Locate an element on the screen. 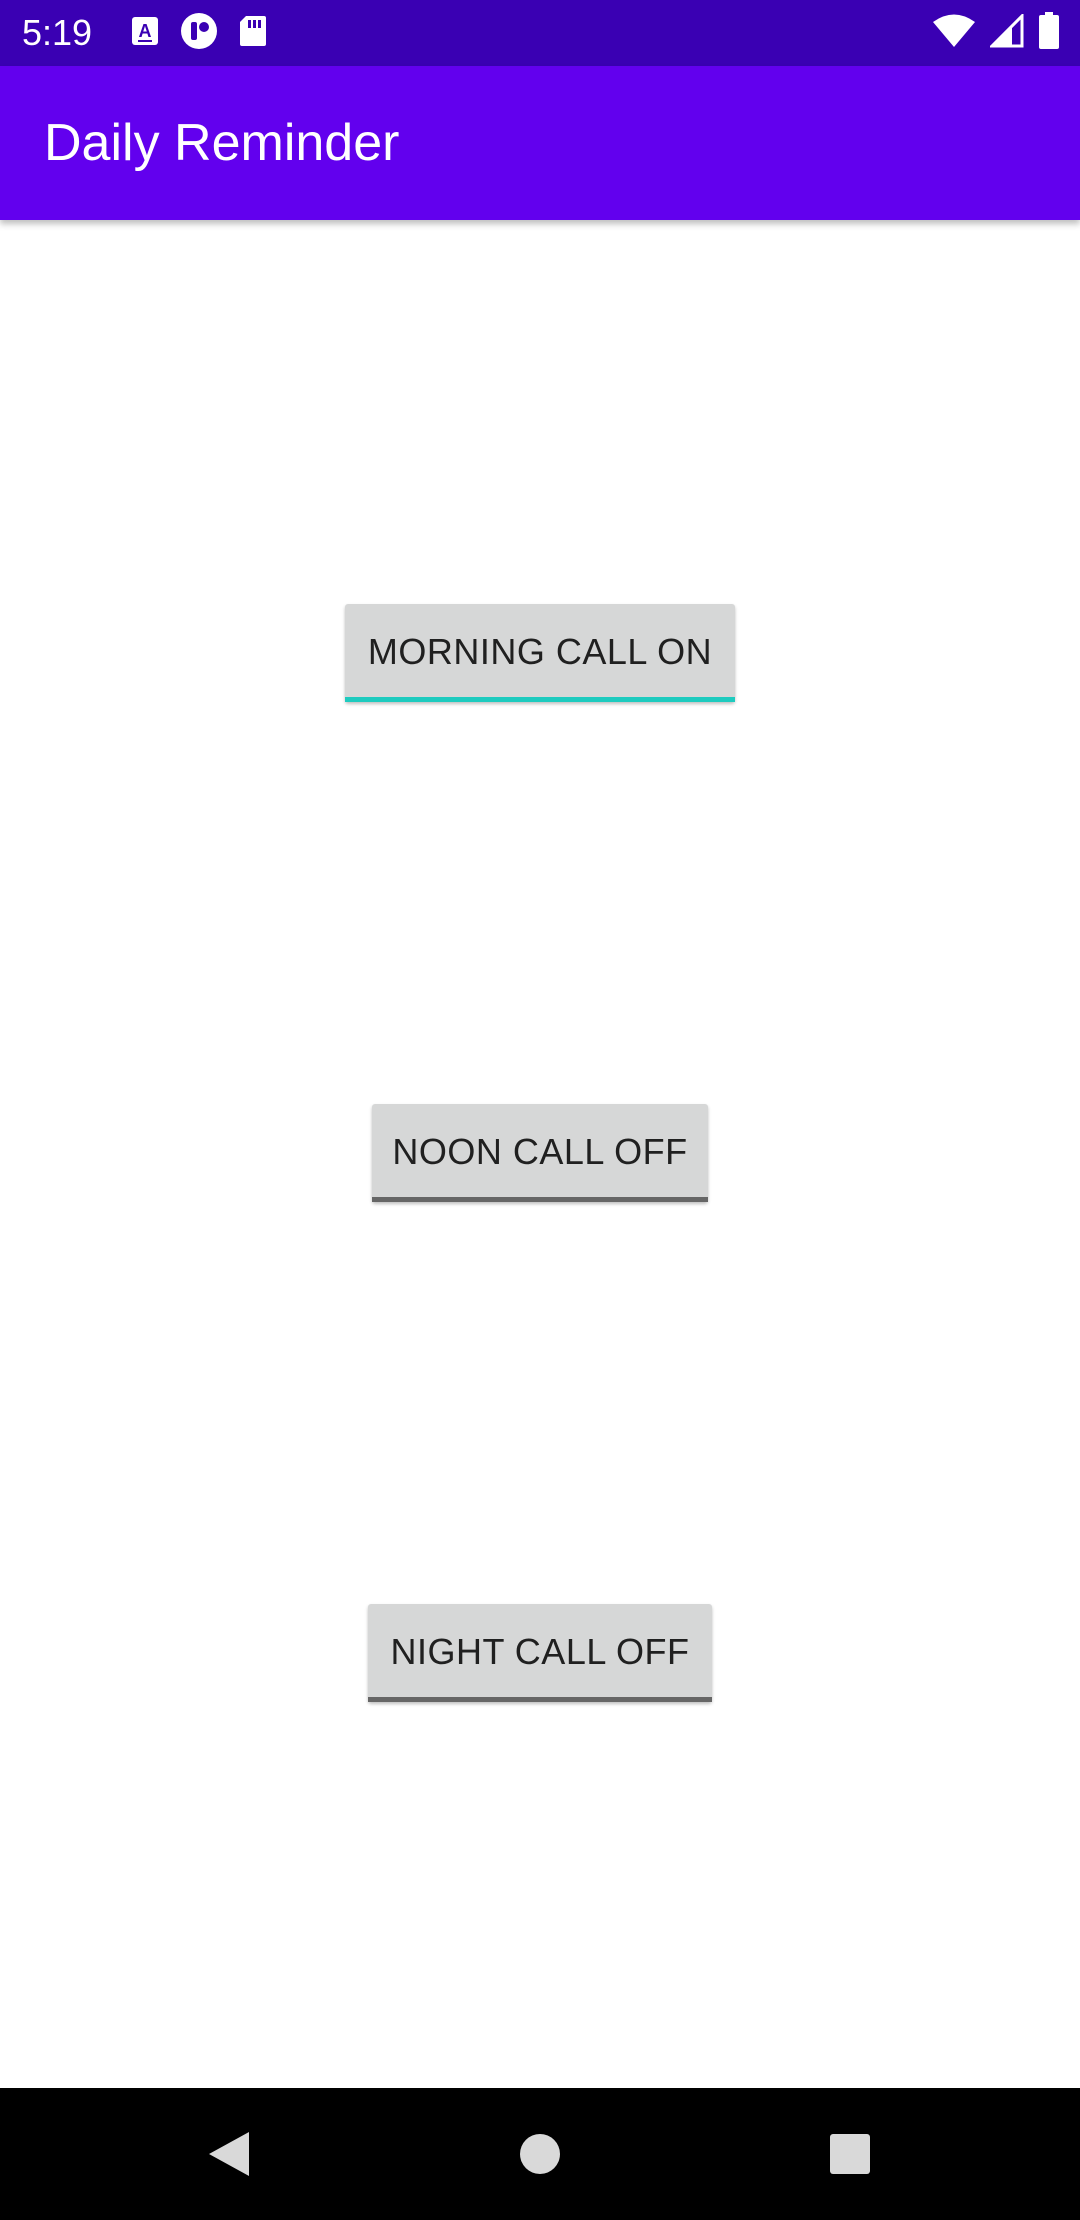 This screenshot has width=1080, height=2220. navigation-bar is located at coordinates (540, 2154).